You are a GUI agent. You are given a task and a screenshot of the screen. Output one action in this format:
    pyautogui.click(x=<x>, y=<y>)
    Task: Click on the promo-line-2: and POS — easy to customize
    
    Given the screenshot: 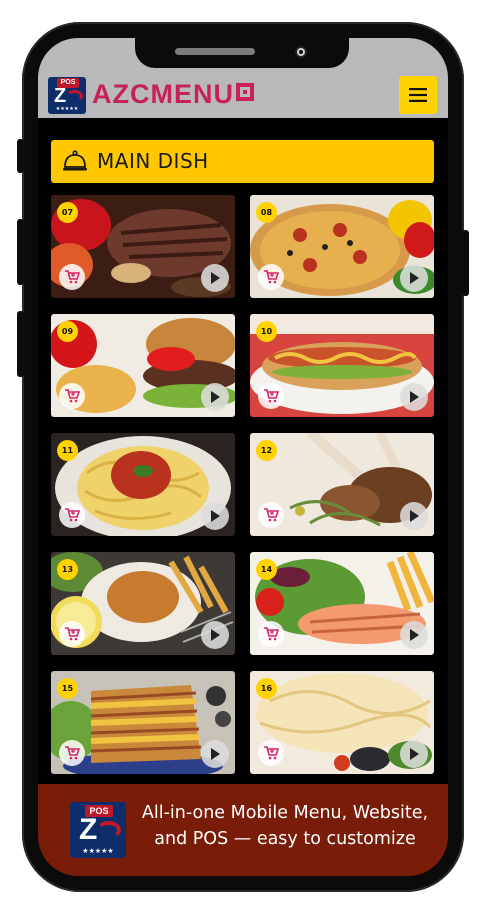 What is the action you would take?
    pyautogui.click(x=285, y=839)
    